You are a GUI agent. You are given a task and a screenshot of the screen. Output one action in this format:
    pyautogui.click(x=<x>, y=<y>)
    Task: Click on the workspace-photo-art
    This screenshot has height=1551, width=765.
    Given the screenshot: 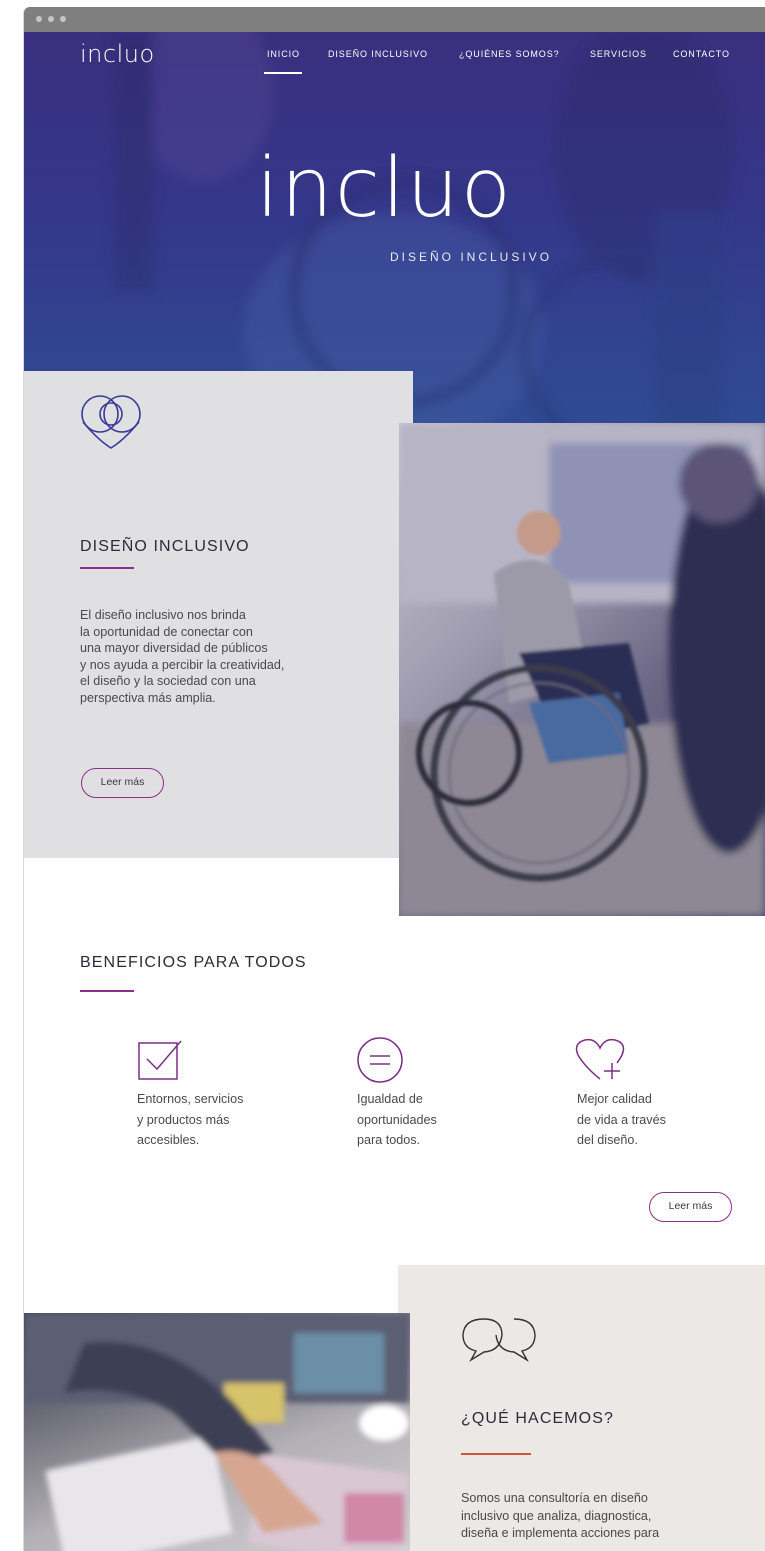 What is the action you would take?
    pyautogui.click(x=217, y=1432)
    